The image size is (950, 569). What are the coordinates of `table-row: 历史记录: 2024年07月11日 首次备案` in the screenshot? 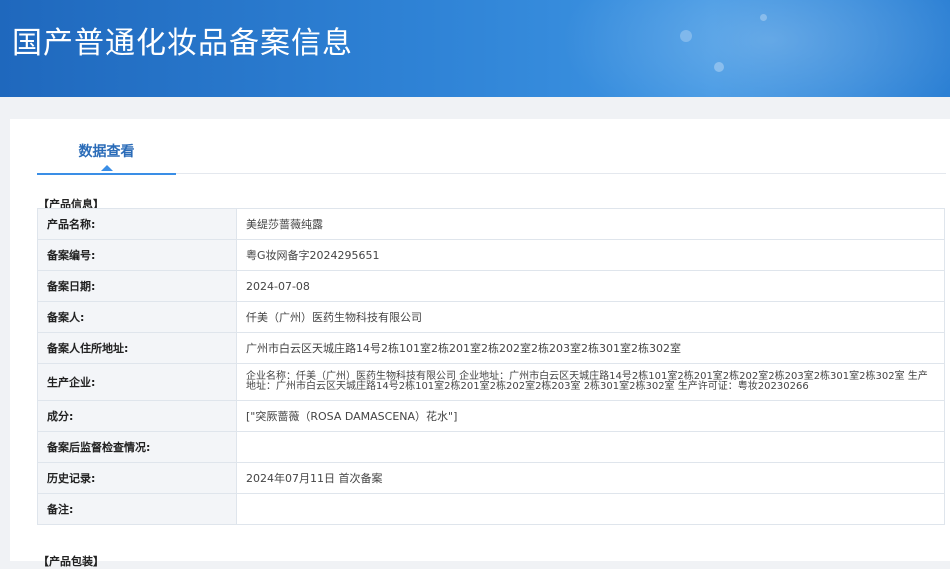 It's located at (491, 478).